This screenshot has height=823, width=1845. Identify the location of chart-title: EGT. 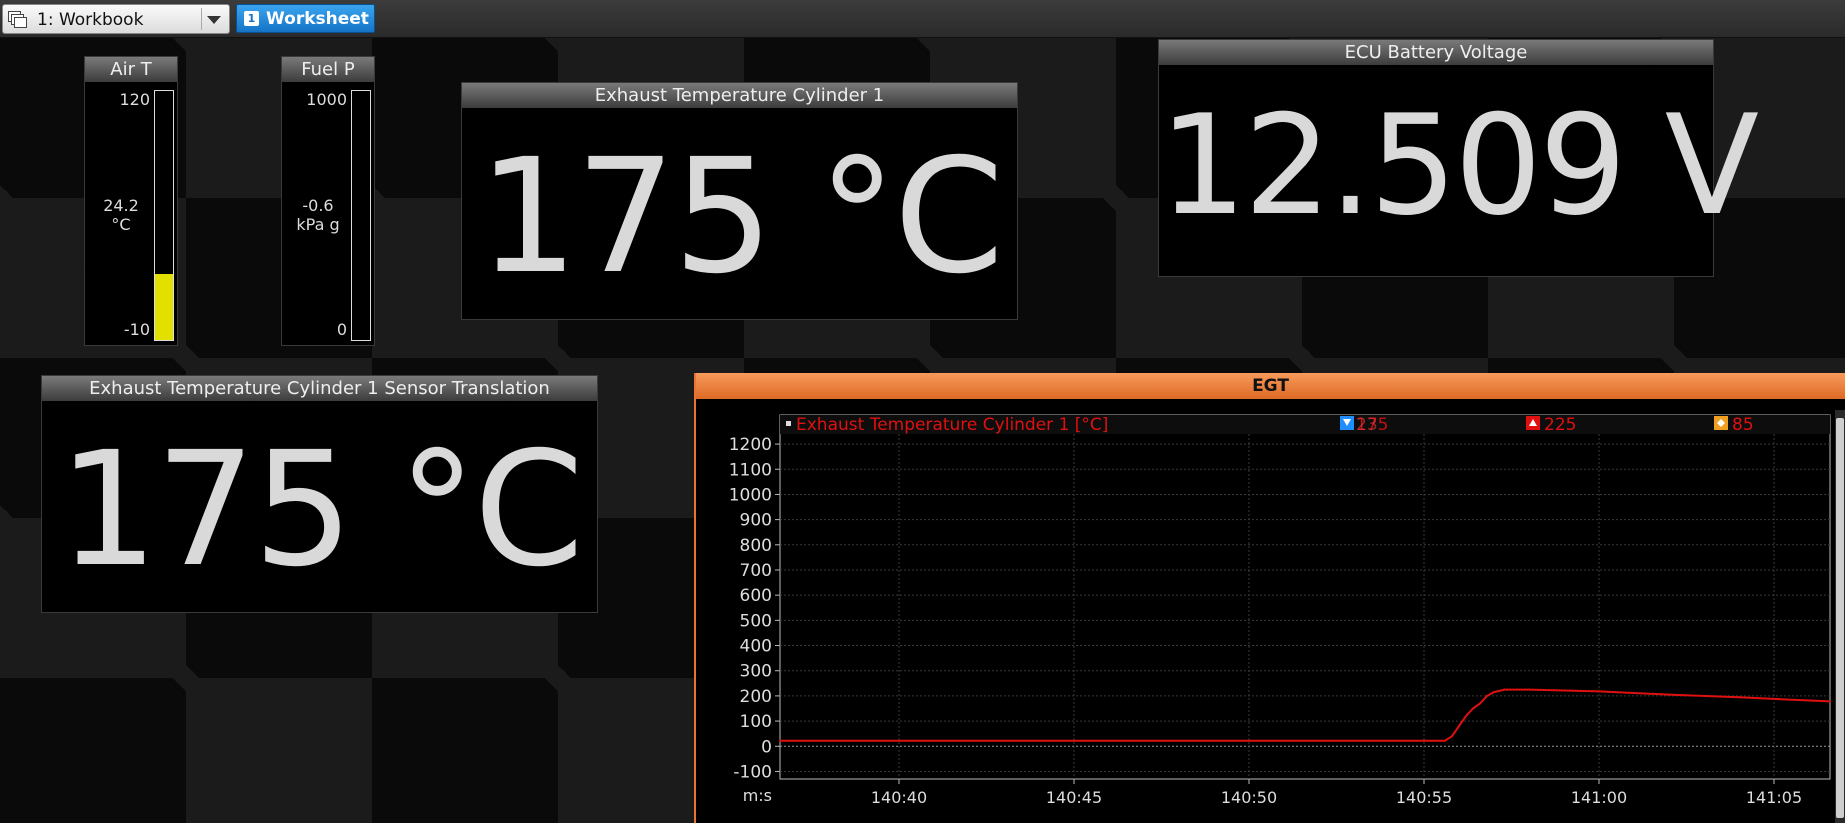
(1270, 386).